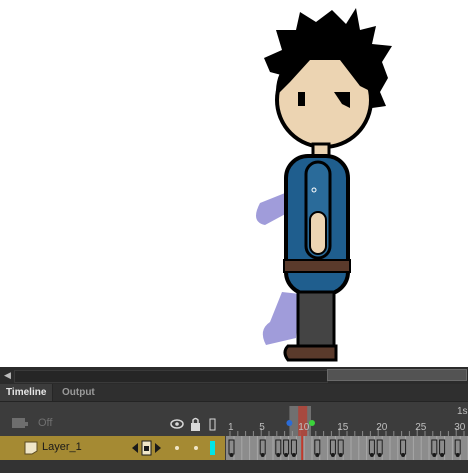  I want to click on frame-number: 25, so click(421, 427).